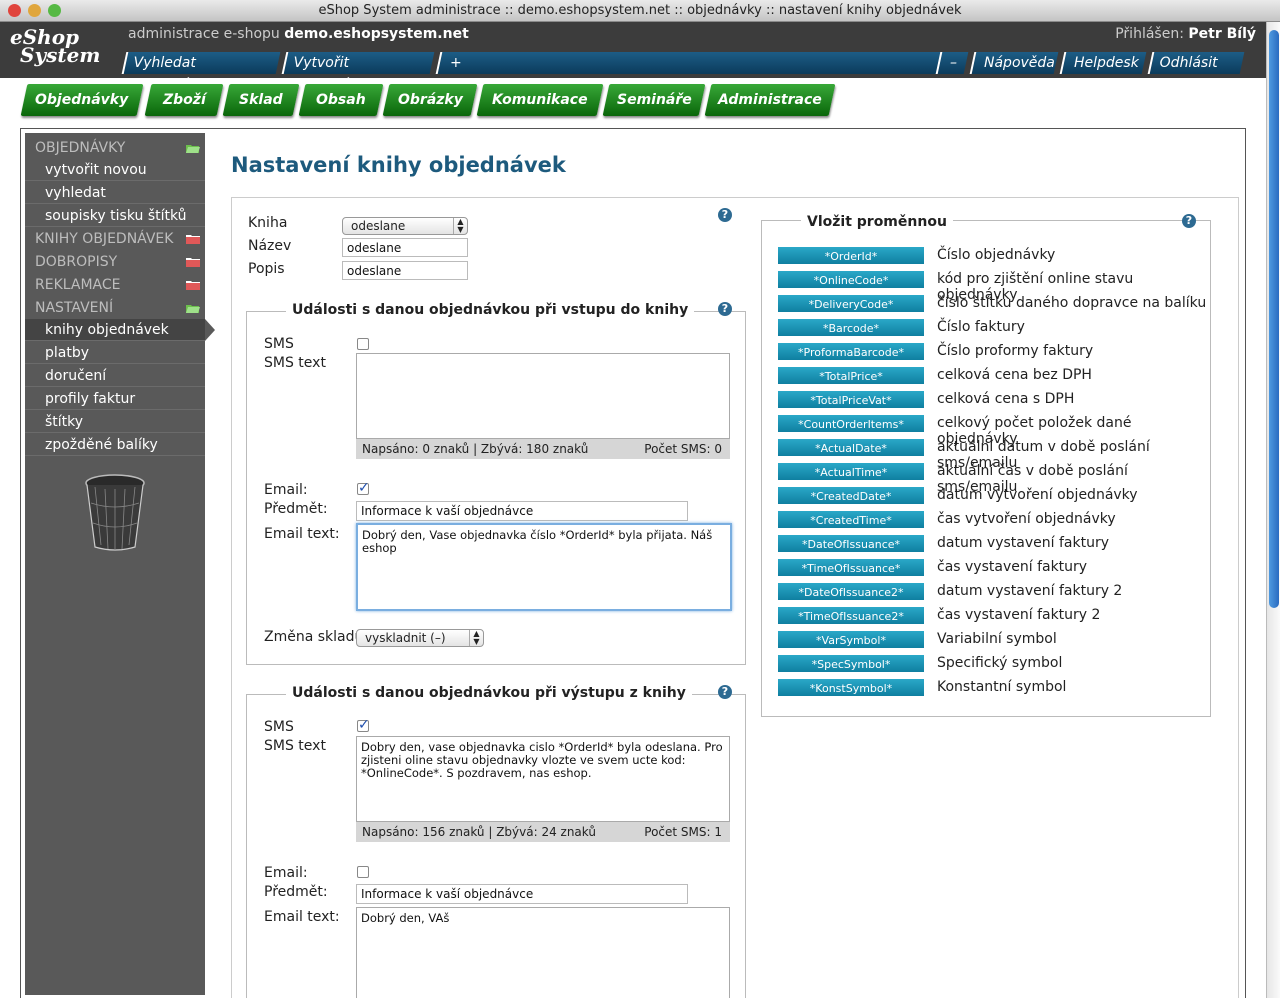  Describe the element at coordinates (1023, 543) in the screenshot. I see `variable-description: datum vystavení faktury` at that location.